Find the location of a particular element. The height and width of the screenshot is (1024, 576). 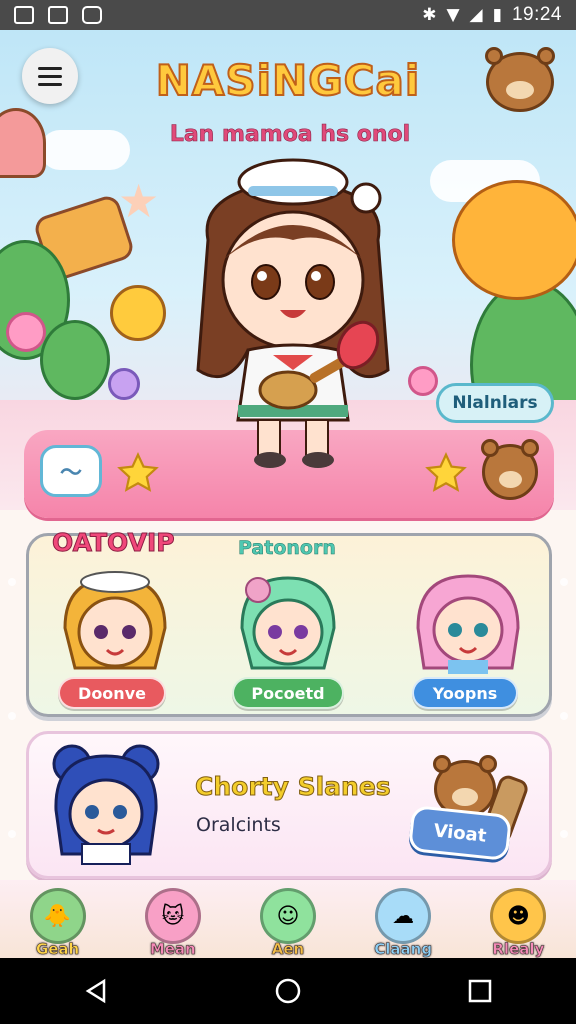

back-icon is located at coordinates (96, 991).